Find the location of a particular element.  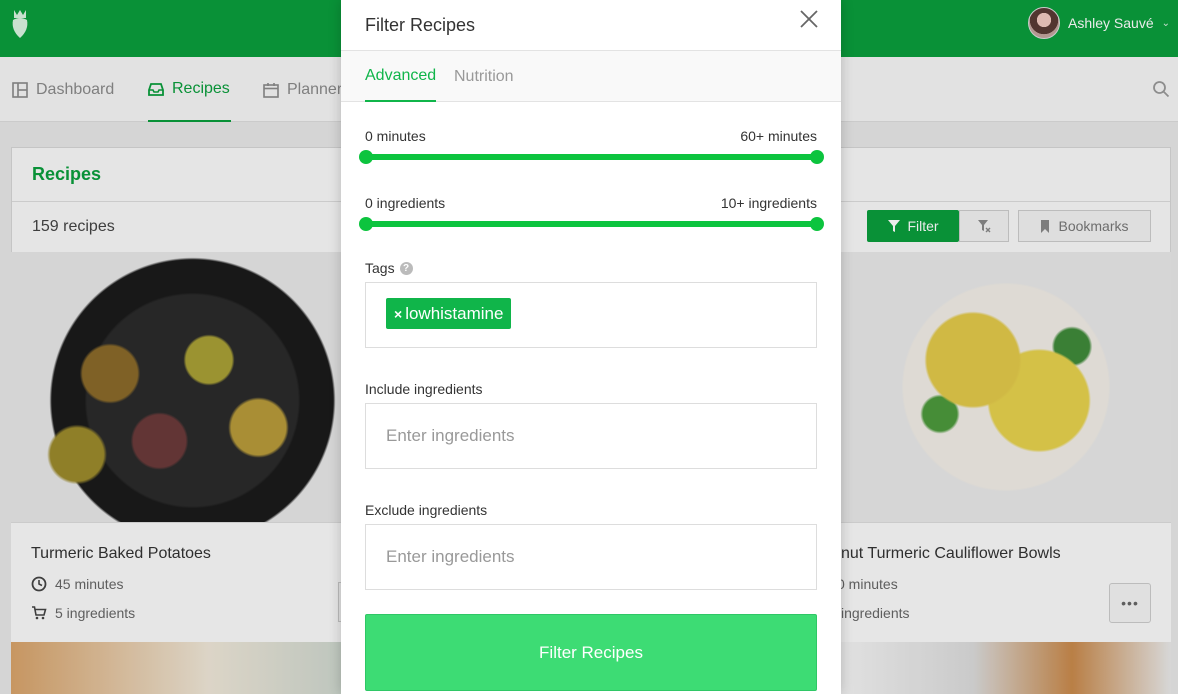

recipe-ingredients: ingredients is located at coordinates (875, 613).